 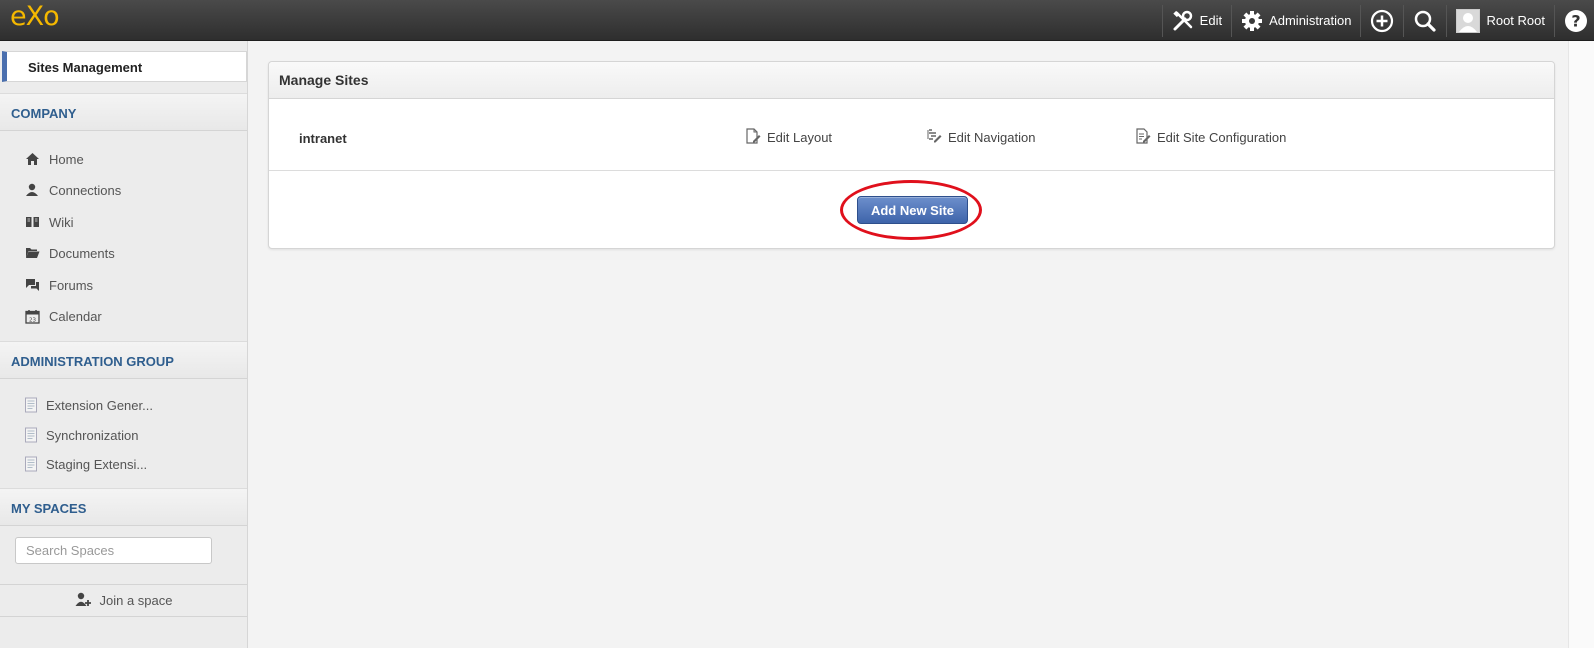 I want to click on edit-layout-icon, so click(x=753, y=137).